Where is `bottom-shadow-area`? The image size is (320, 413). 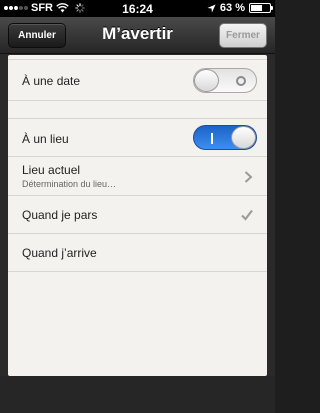
bottom-shadow-area is located at coordinates (137, 394).